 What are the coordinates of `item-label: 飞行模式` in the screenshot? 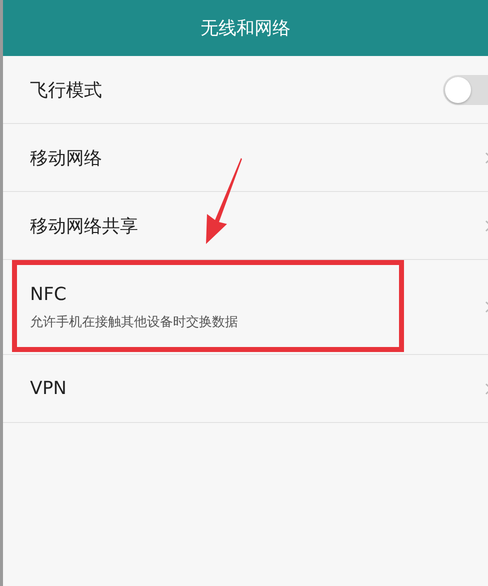 It's located at (66, 90).